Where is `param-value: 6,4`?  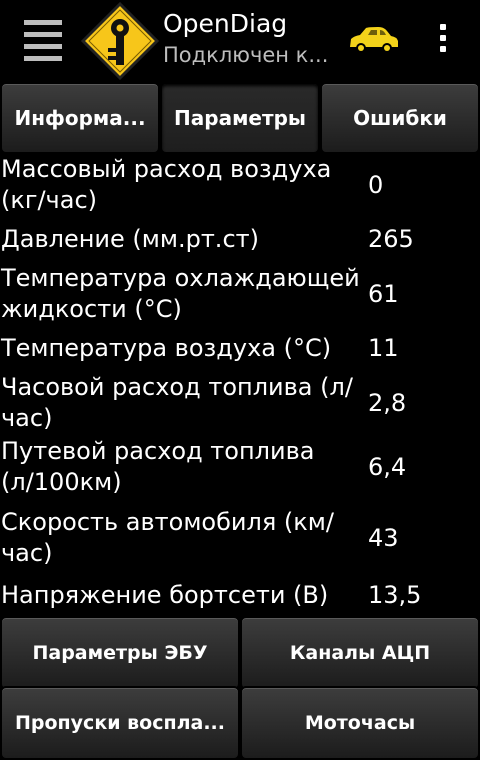 param-value: 6,4 is located at coordinates (387, 466).